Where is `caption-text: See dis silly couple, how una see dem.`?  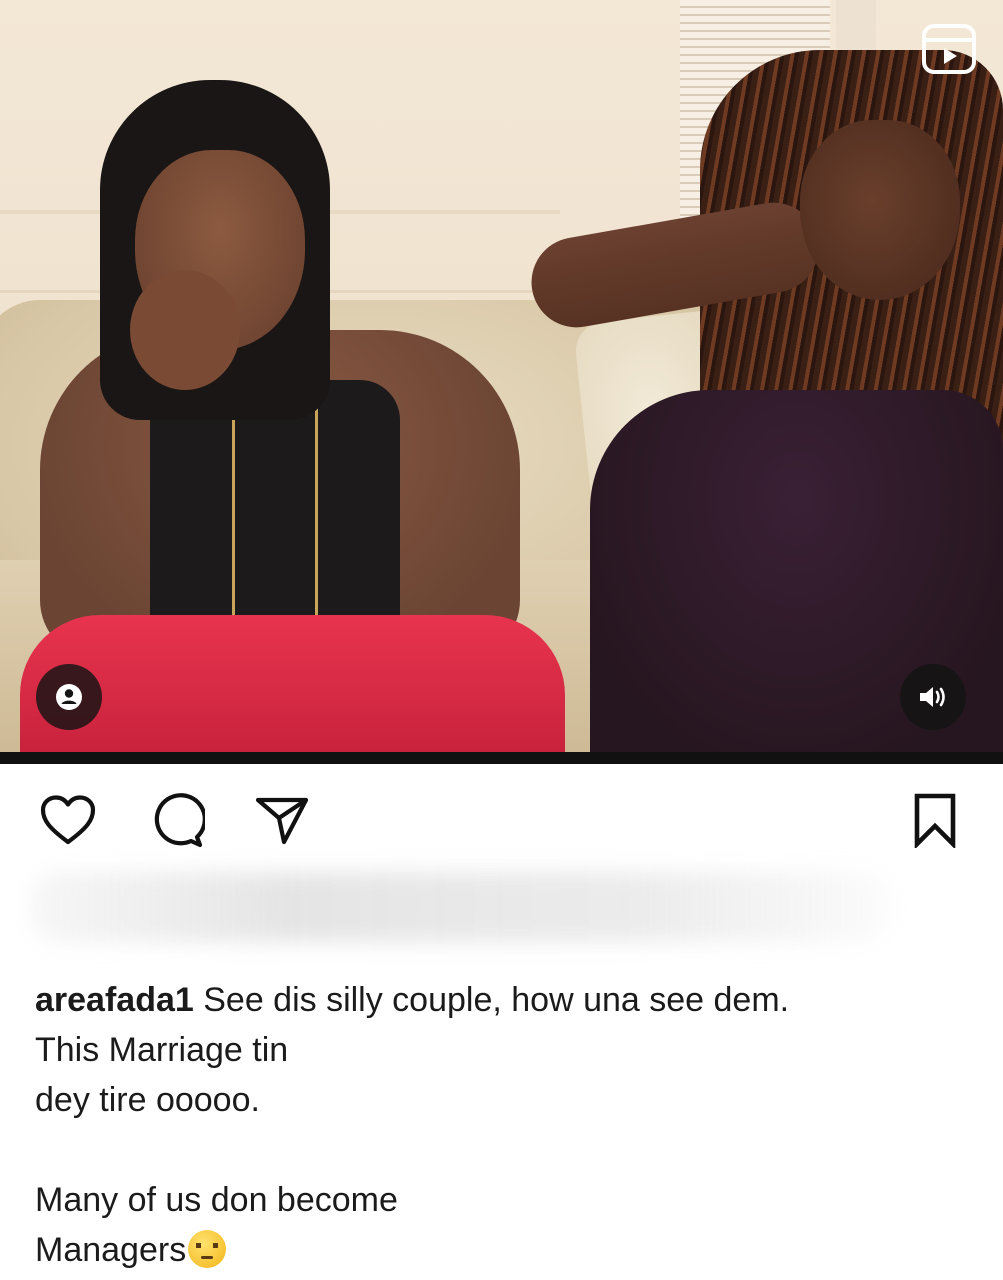 caption-text: See dis silly couple, how una see dem. is located at coordinates (491, 1000).